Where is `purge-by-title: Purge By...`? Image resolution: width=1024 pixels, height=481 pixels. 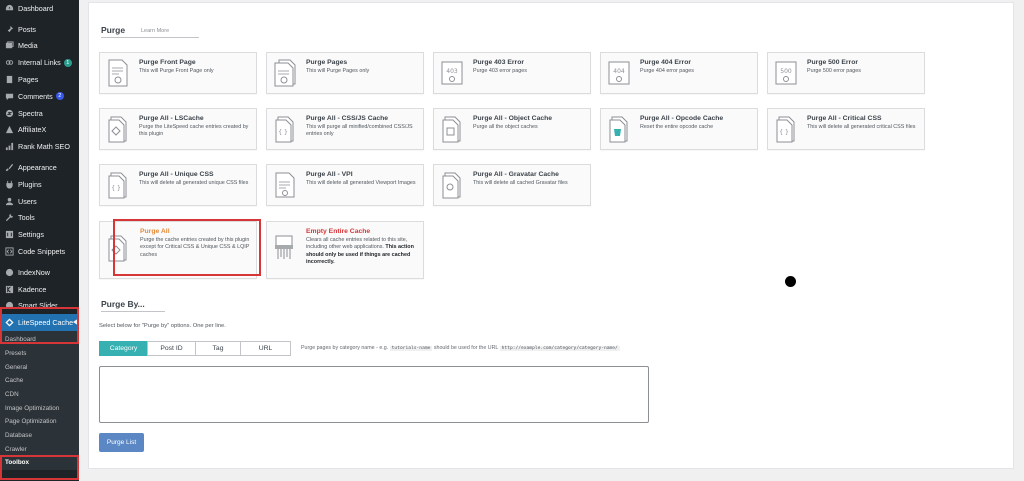
purge-by-title: Purge By... is located at coordinates (123, 304).